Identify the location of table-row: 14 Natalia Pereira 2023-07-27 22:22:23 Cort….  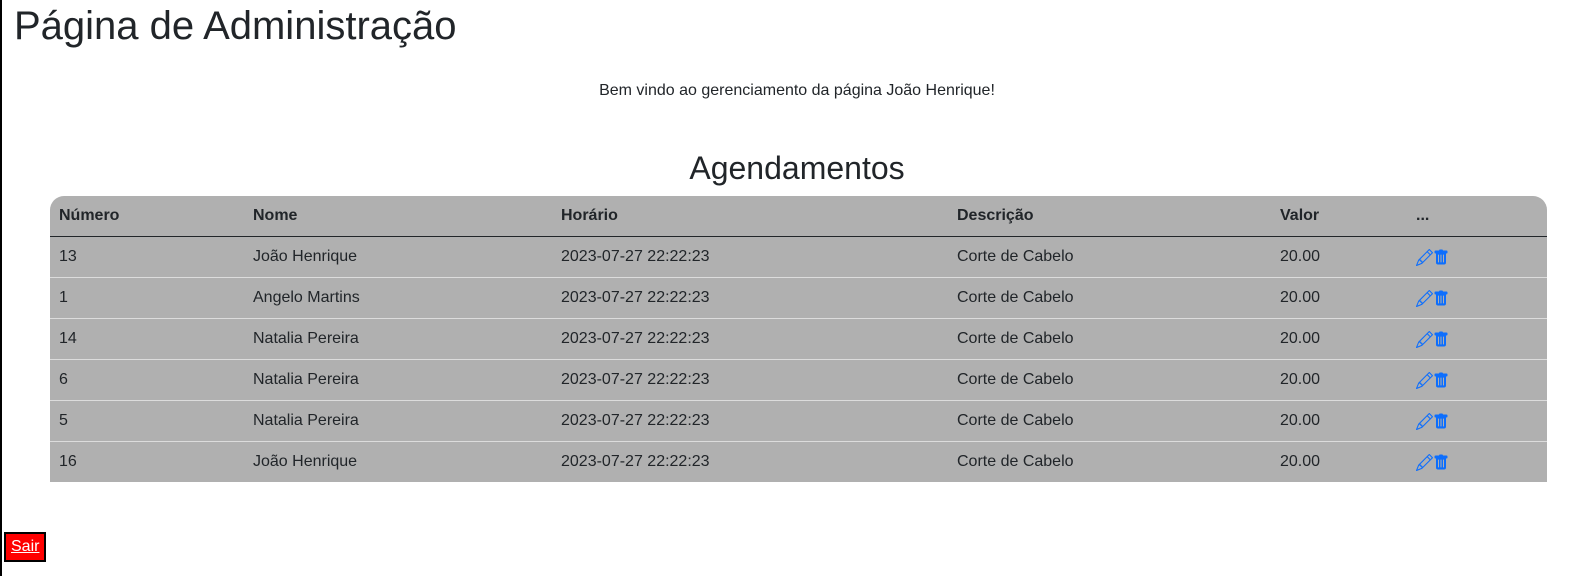
(798, 339).